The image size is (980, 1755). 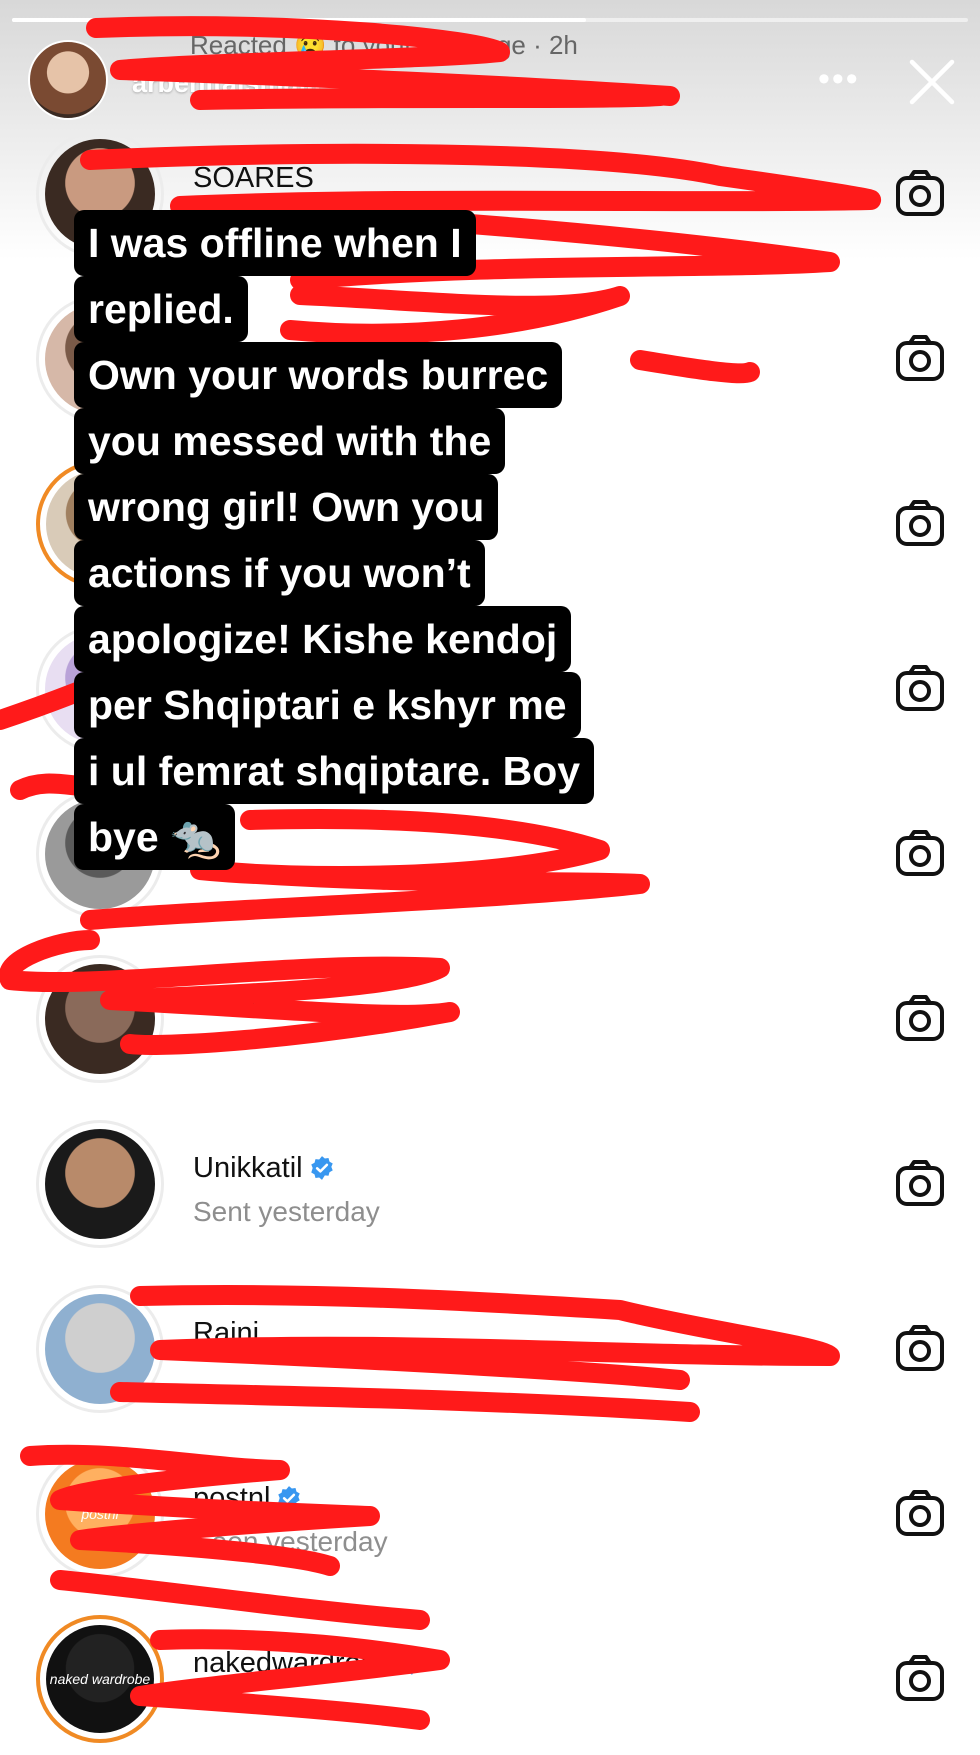 I want to click on caption-line: actions if you won’t, so click(x=279, y=573).